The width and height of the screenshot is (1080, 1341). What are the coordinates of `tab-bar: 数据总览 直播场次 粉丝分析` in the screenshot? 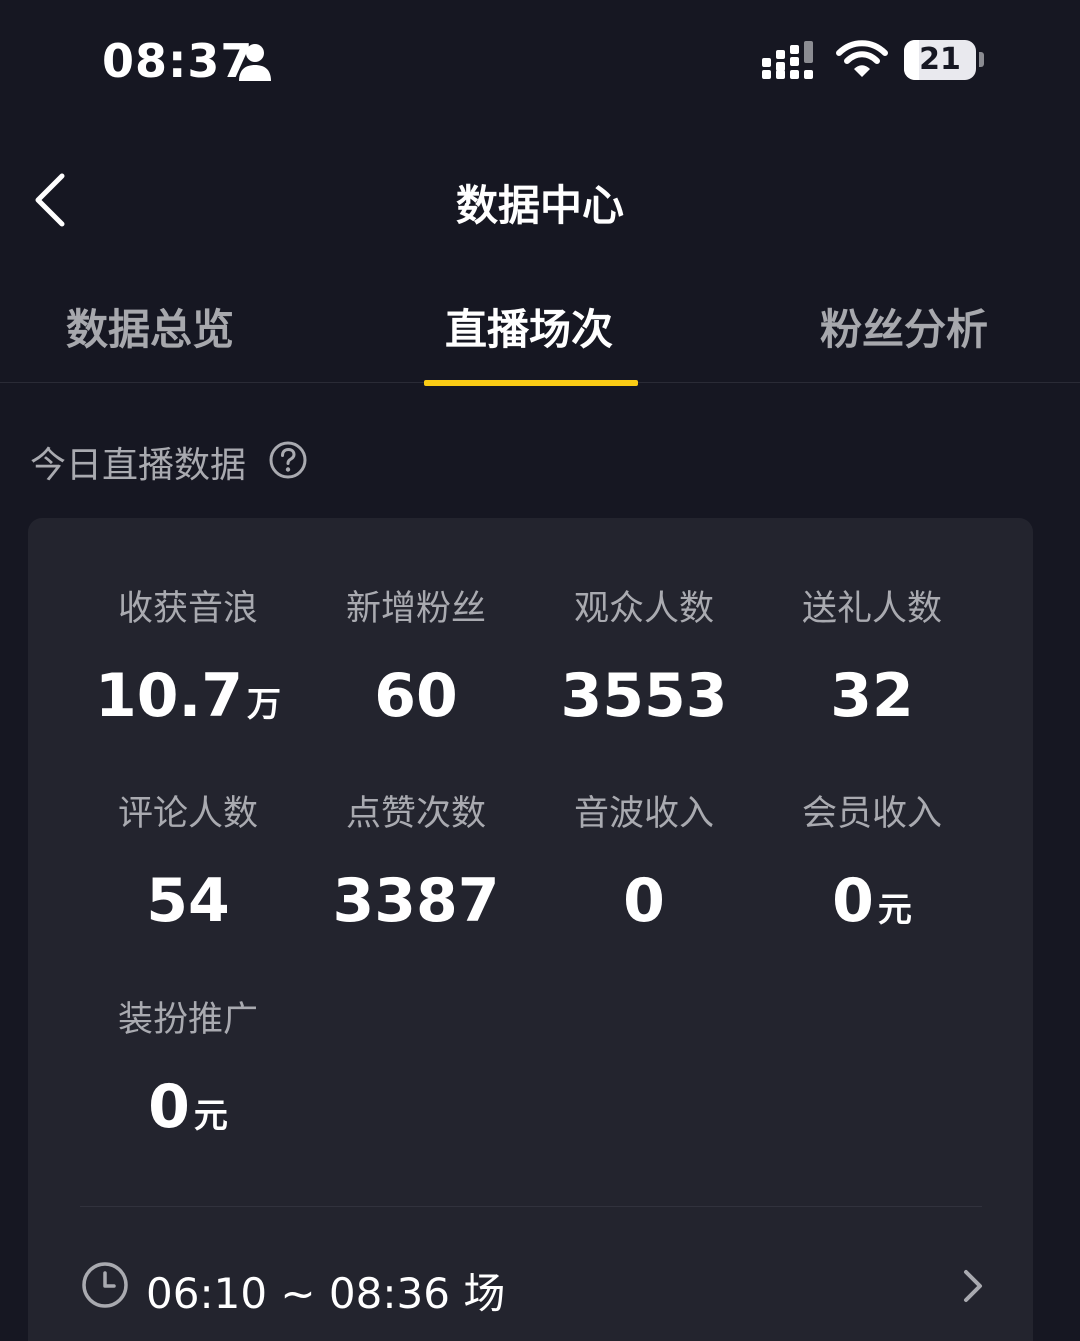 It's located at (540, 336).